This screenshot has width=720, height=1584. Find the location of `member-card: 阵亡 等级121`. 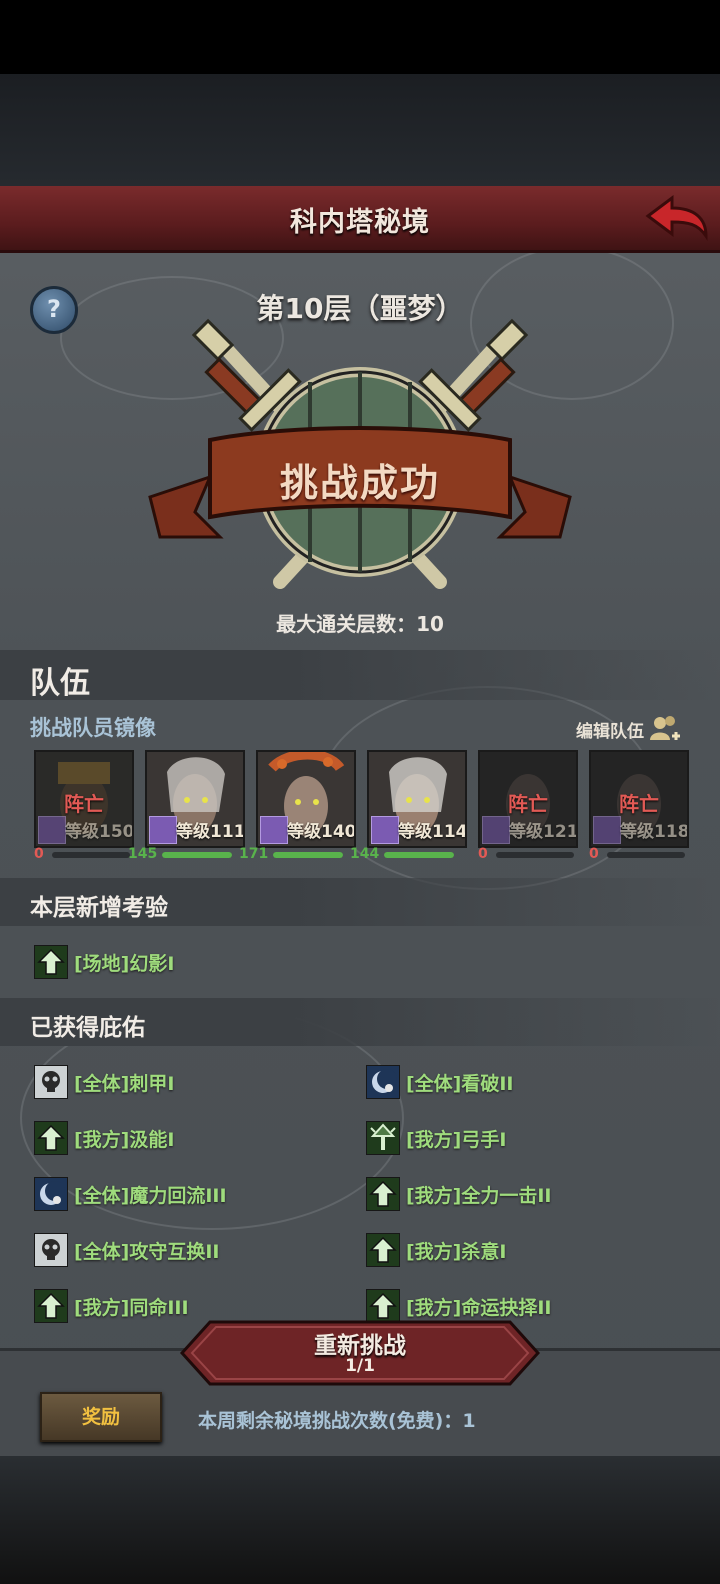

member-card: 阵亡 等级121 is located at coordinates (528, 799).